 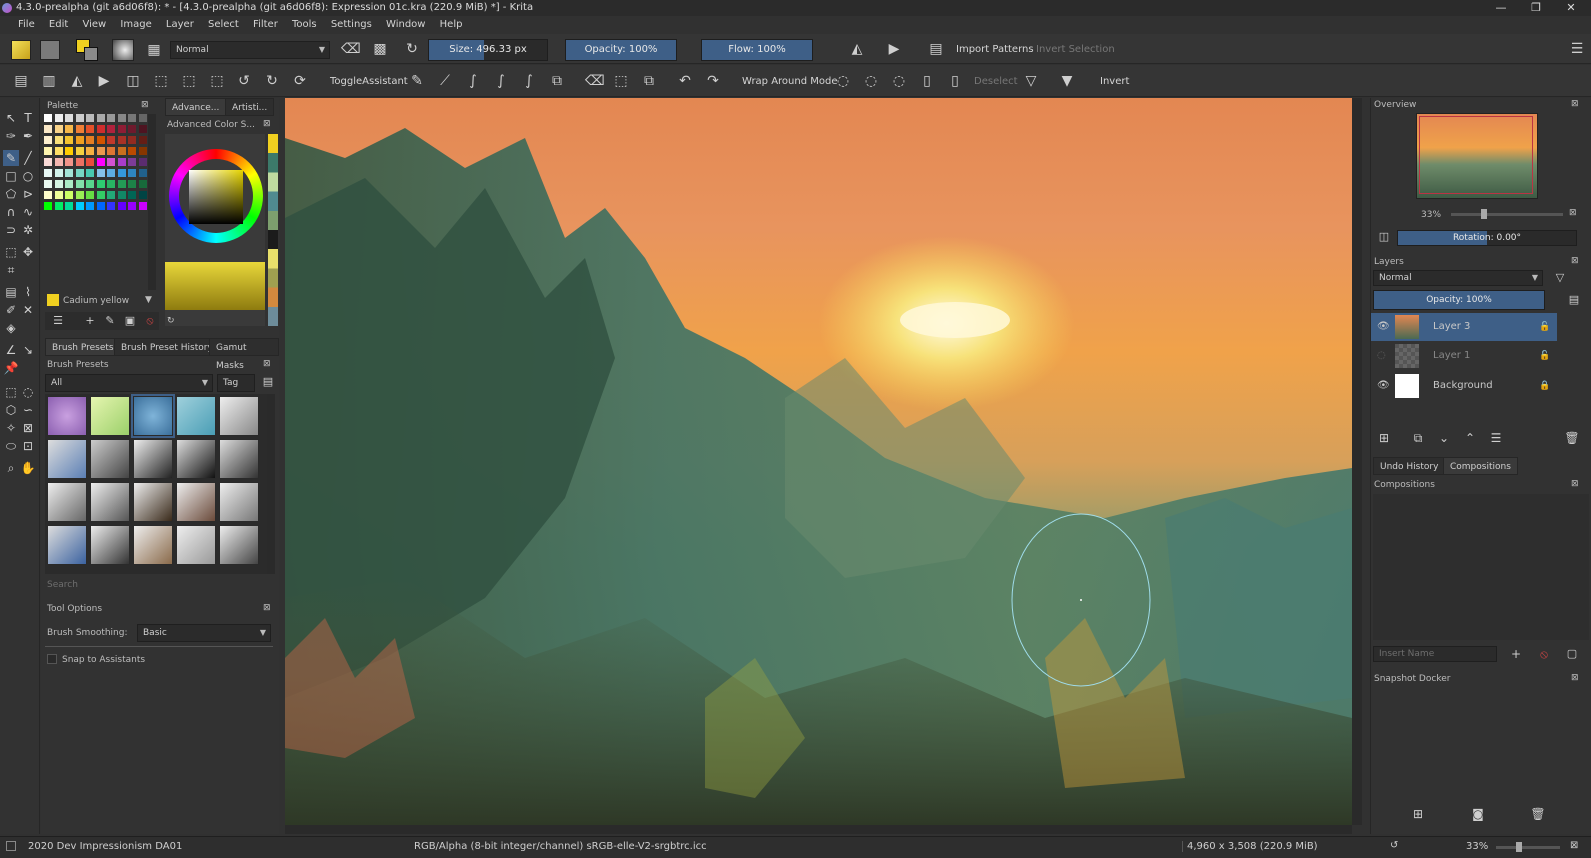 I want to click on brush-scrollbar, so click(x=271, y=484).